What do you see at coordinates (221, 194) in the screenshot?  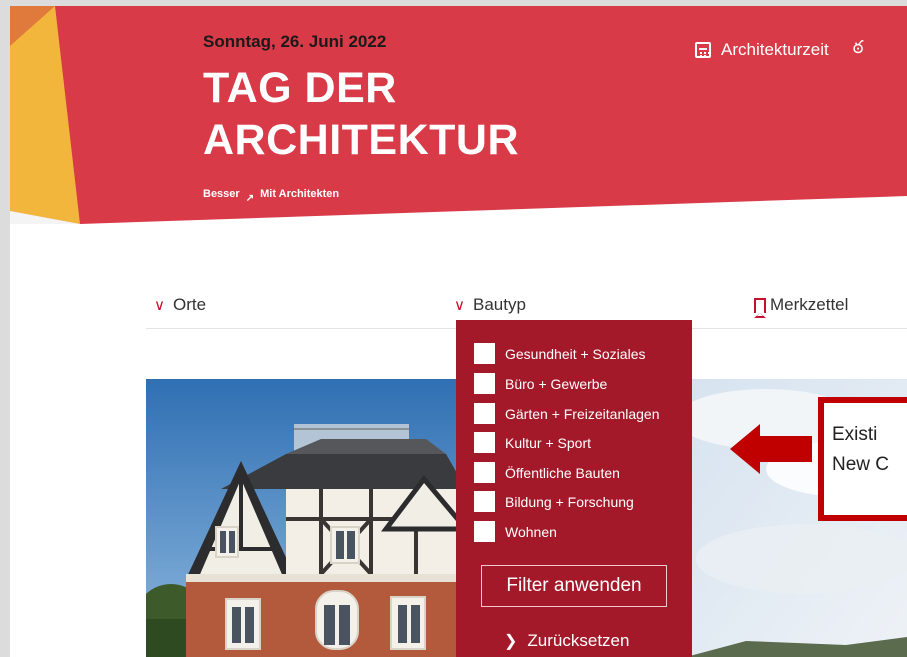 I see `tagline-left: Besser` at bounding box center [221, 194].